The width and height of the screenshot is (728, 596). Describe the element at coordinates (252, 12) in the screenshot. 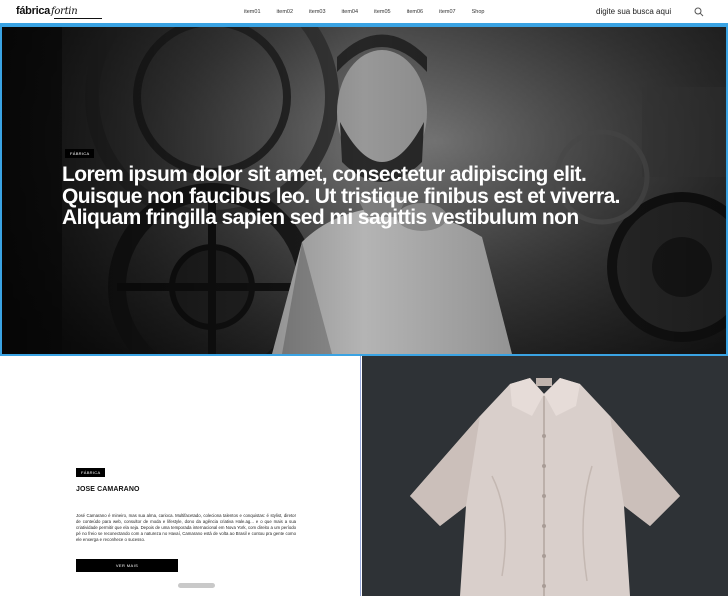

I see `nav-item-1: item01` at that location.